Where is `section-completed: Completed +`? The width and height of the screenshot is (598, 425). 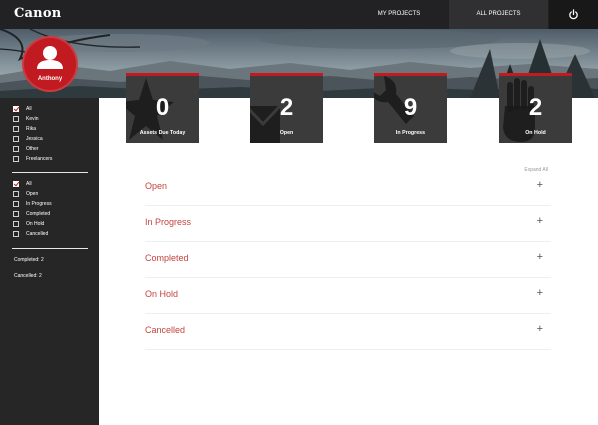 section-completed: Completed + is located at coordinates (348, 260).